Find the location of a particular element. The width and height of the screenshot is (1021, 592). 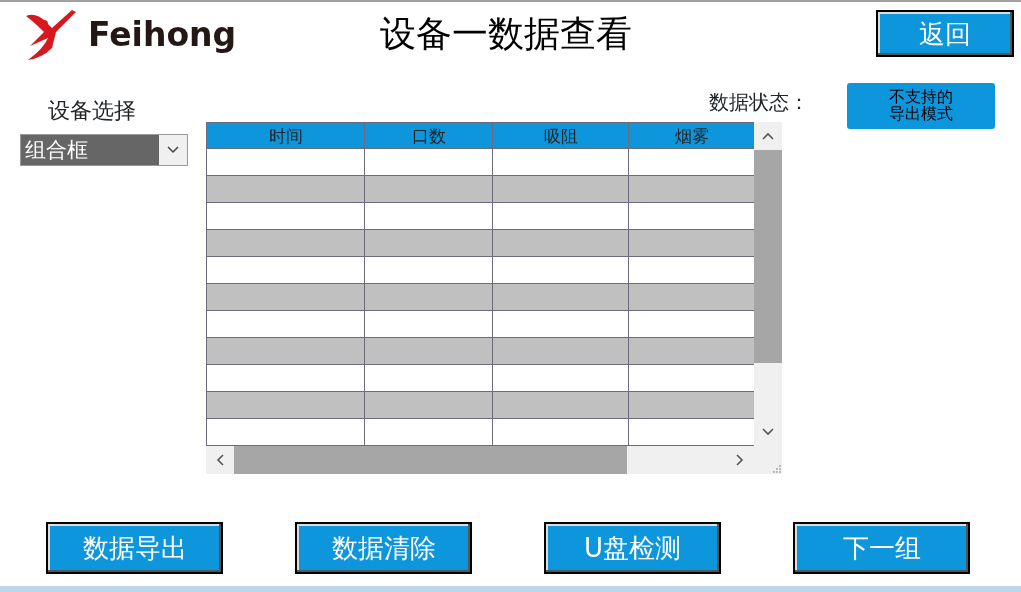

chevron-down-icon is located at coordinates (173, 150).